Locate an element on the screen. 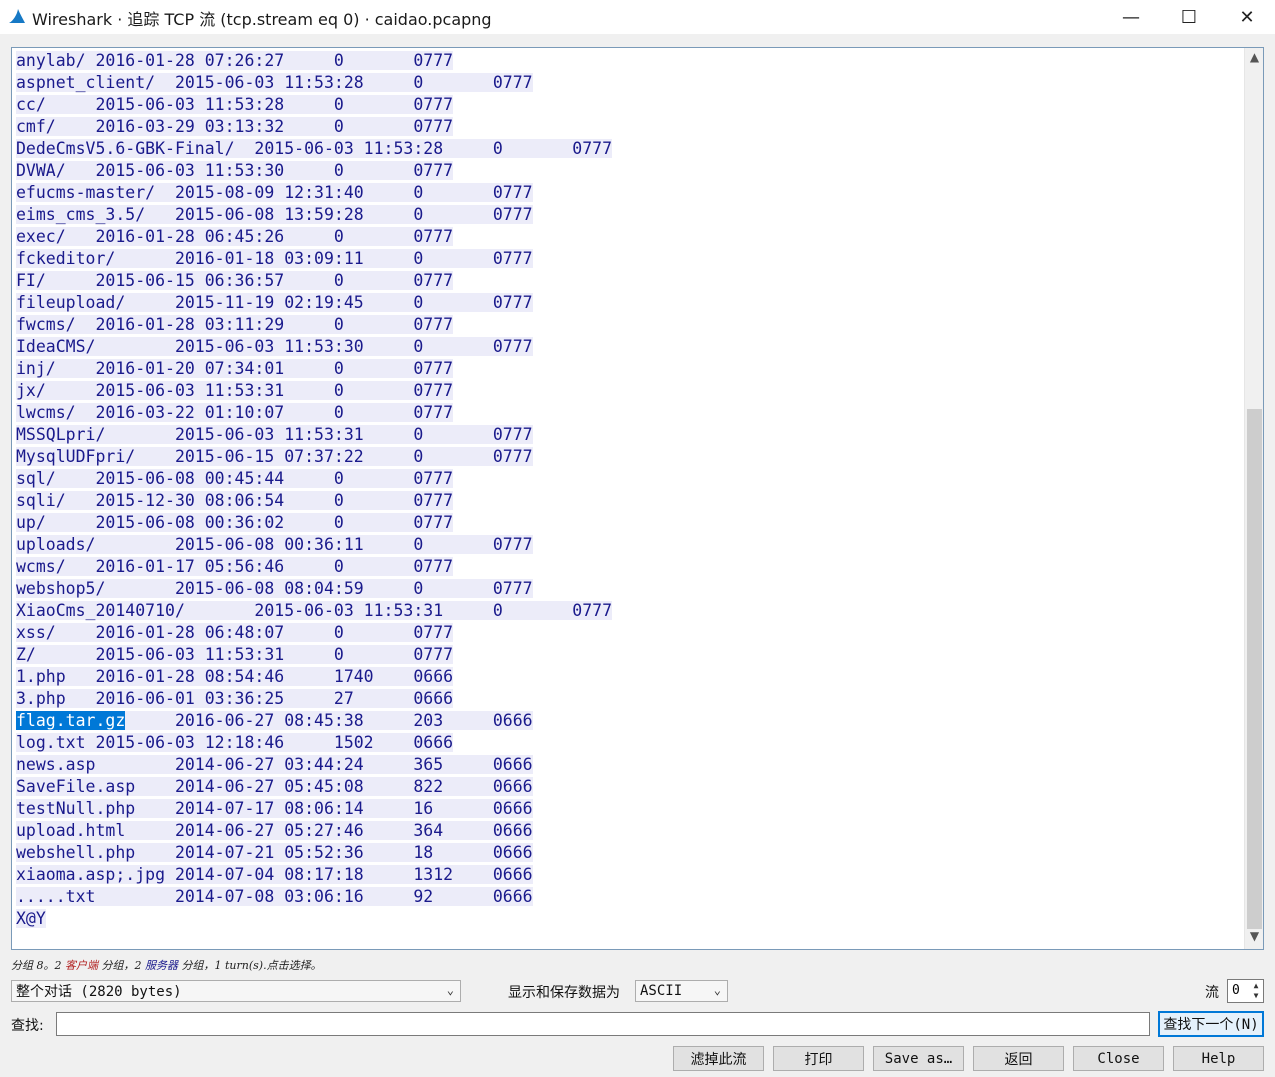 Image resolution: width=1275 pixels, height=1077 pixels. filter-out-stream-button: 滤掉此流 is located at coordinates (718, 1058).